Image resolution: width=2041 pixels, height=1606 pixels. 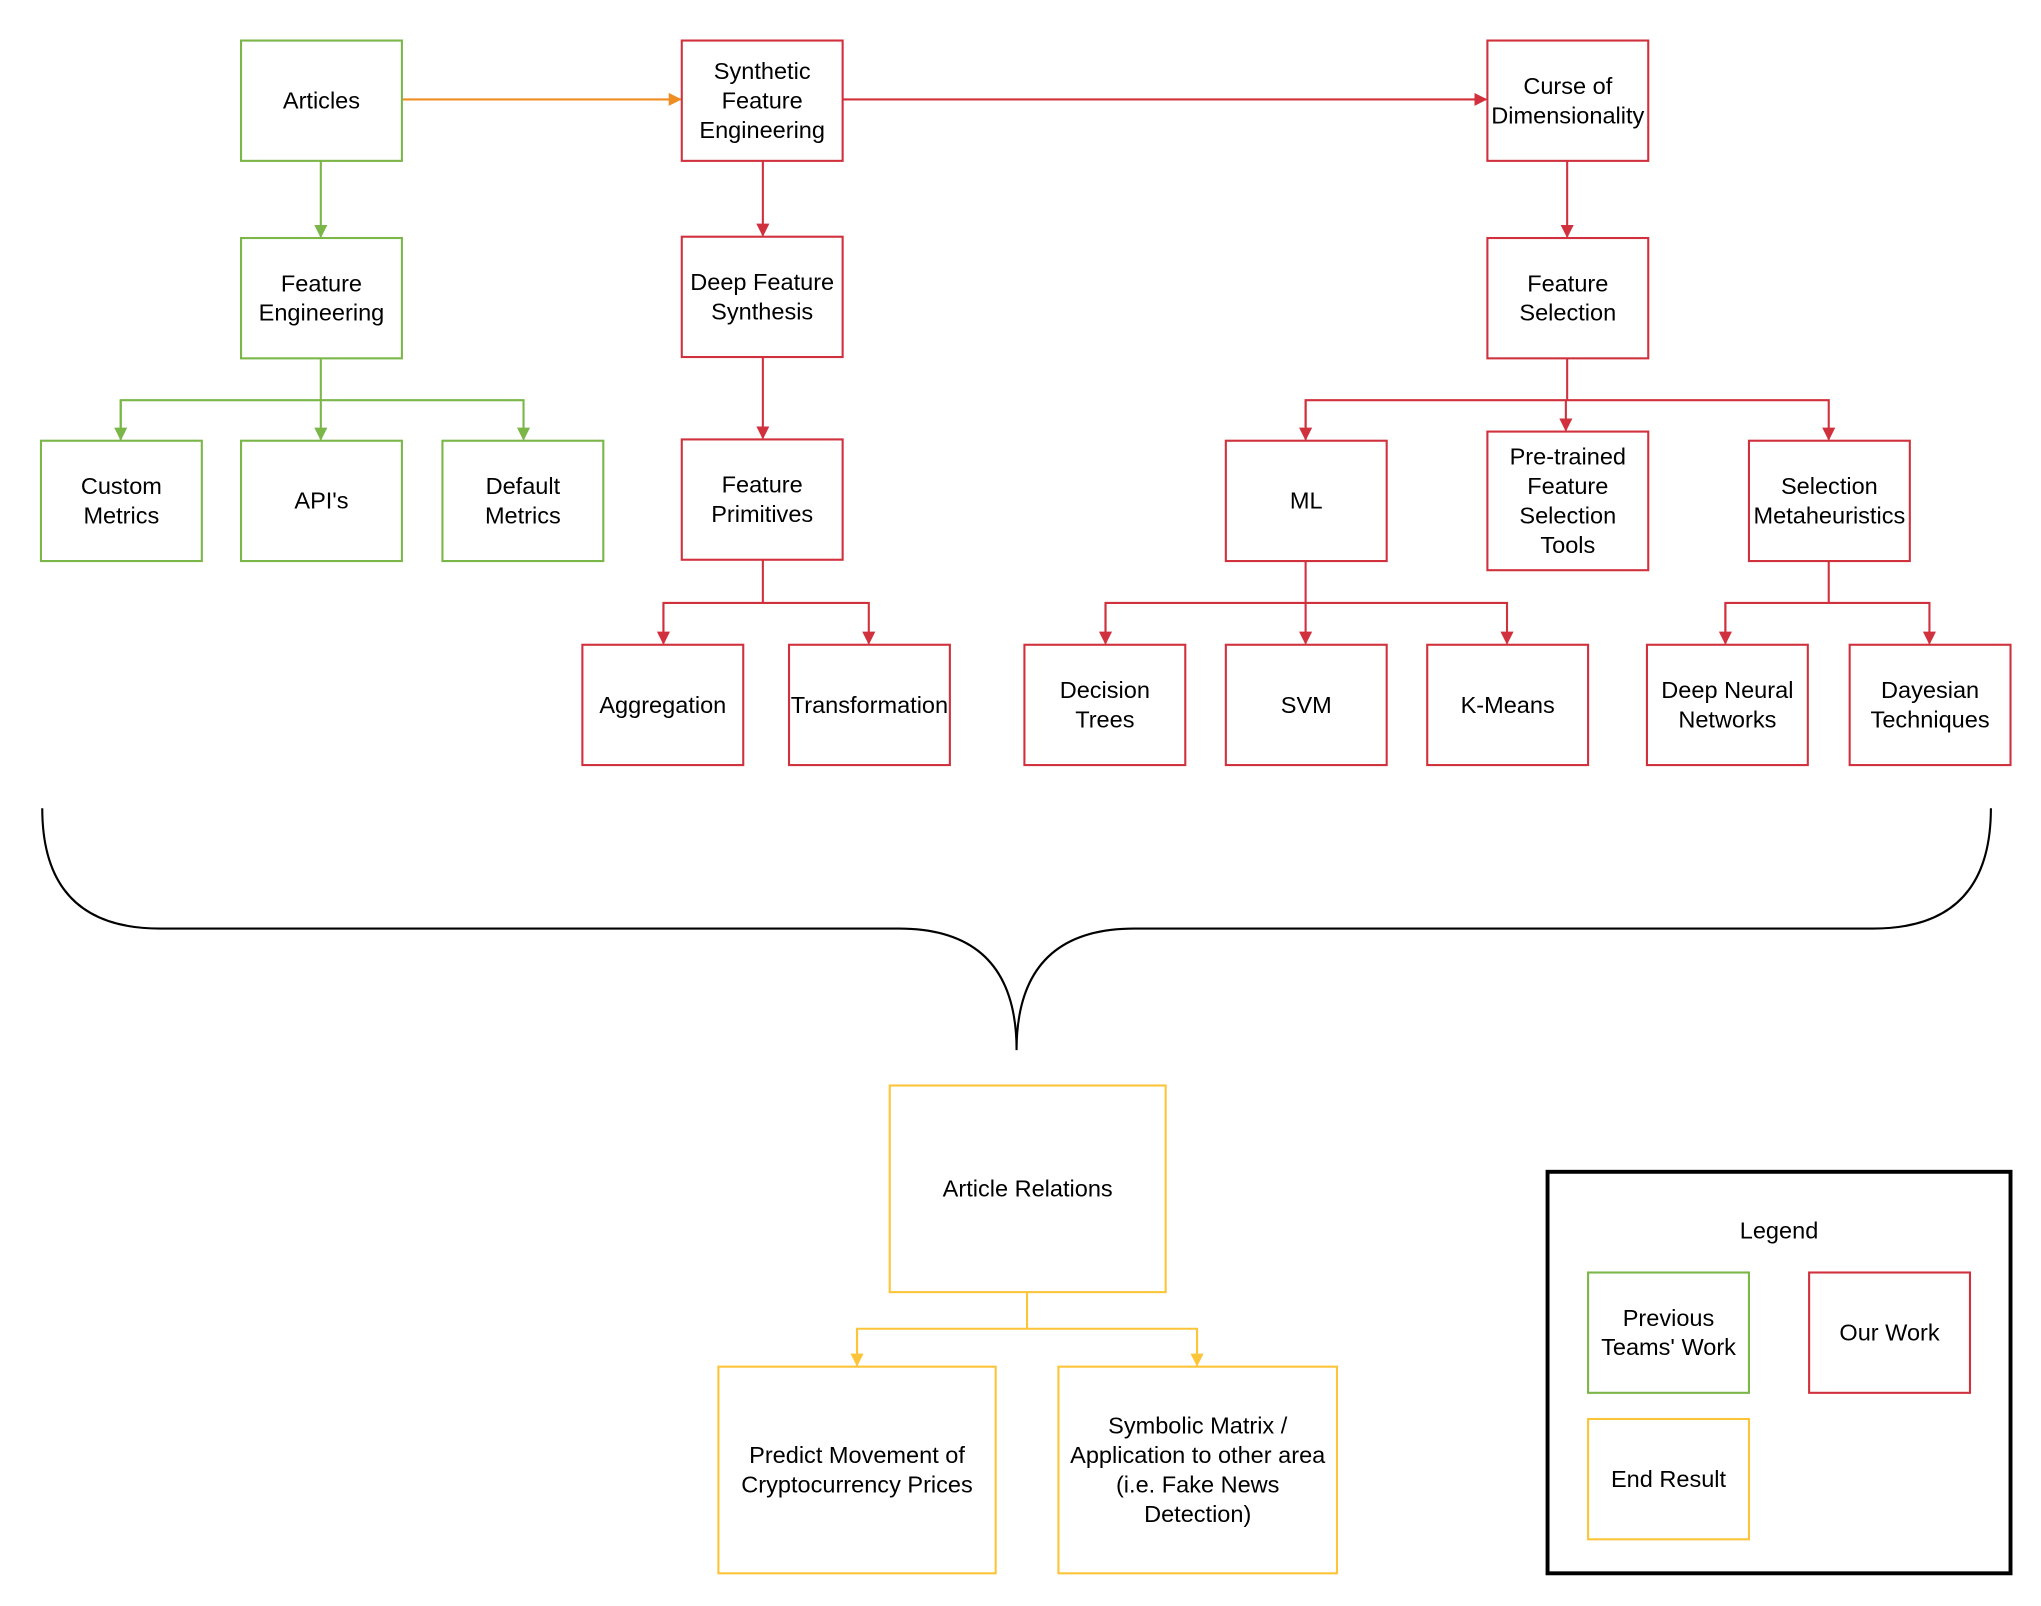 What do you see at coordinates (762, 514) in the screenshot?
I see `label-line: Primitives` at bounding box center [762, 514].